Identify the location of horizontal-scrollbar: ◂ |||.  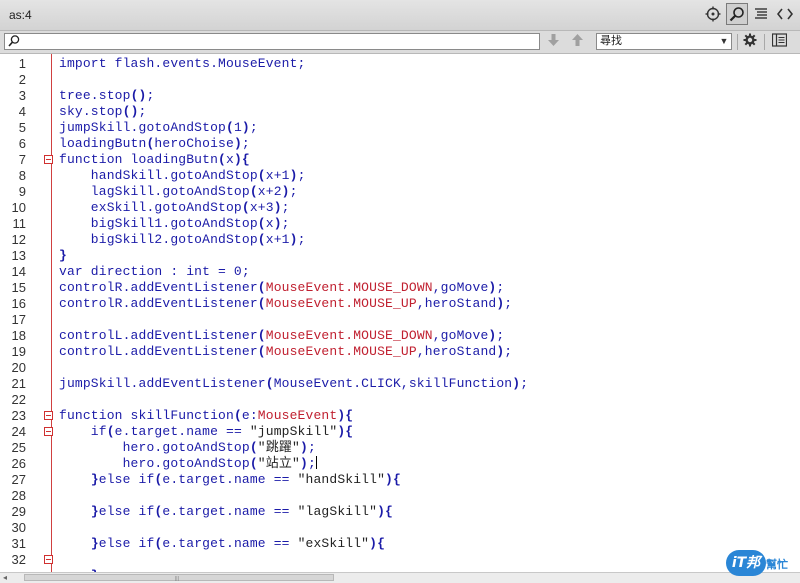
(400, 577).